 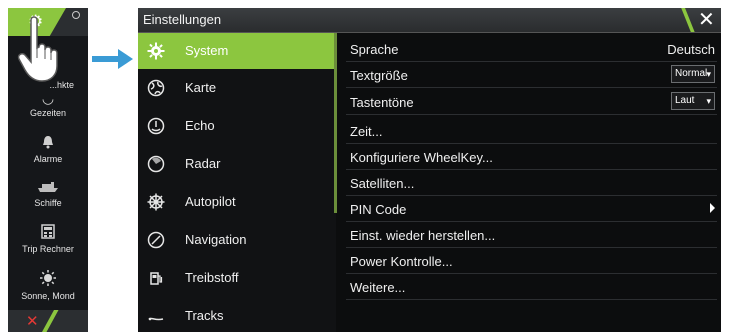 I want to click on menu-item-label: Autopilot, so click(x=210, y=201).